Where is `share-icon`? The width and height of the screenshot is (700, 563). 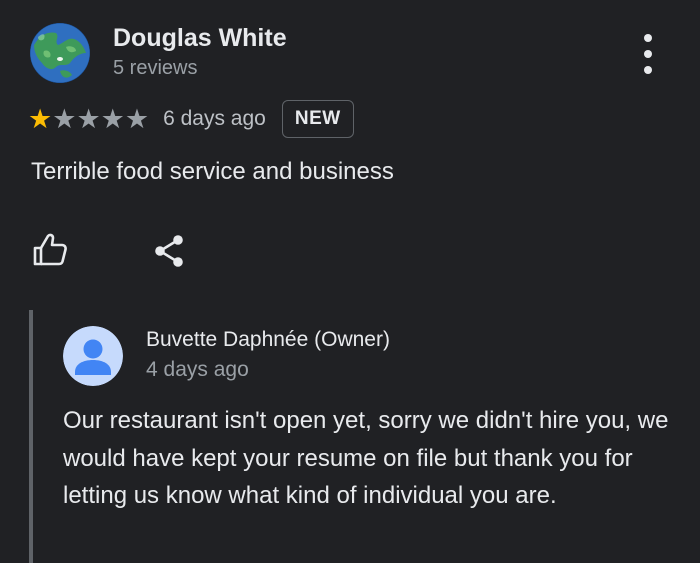 share-icon is located at coordinates (169, 251).